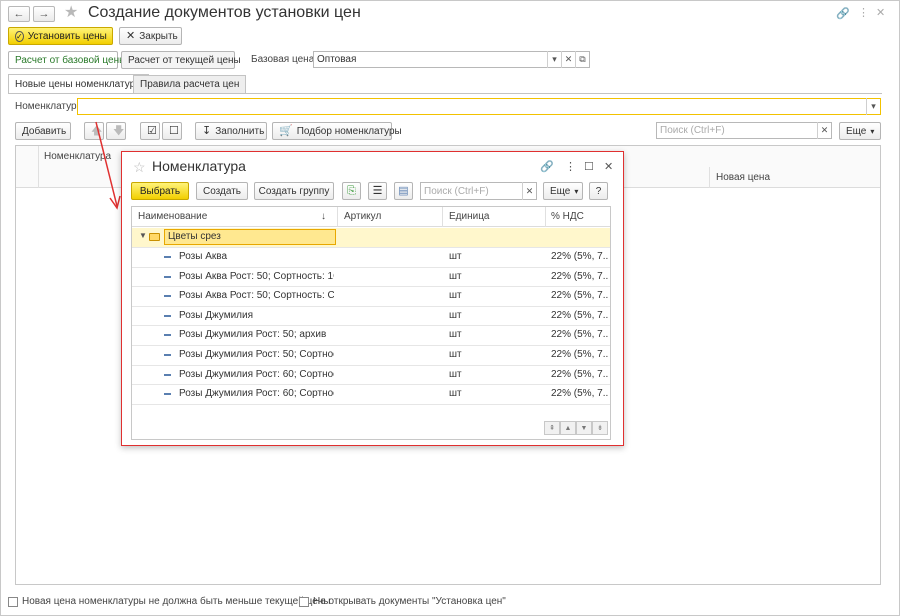 This screenshot has width=900, height=616. What do you see at coordinates (589, 166) in the screenshot?
I see `maximize-icon: ☐` at bounding box center [589, 166].